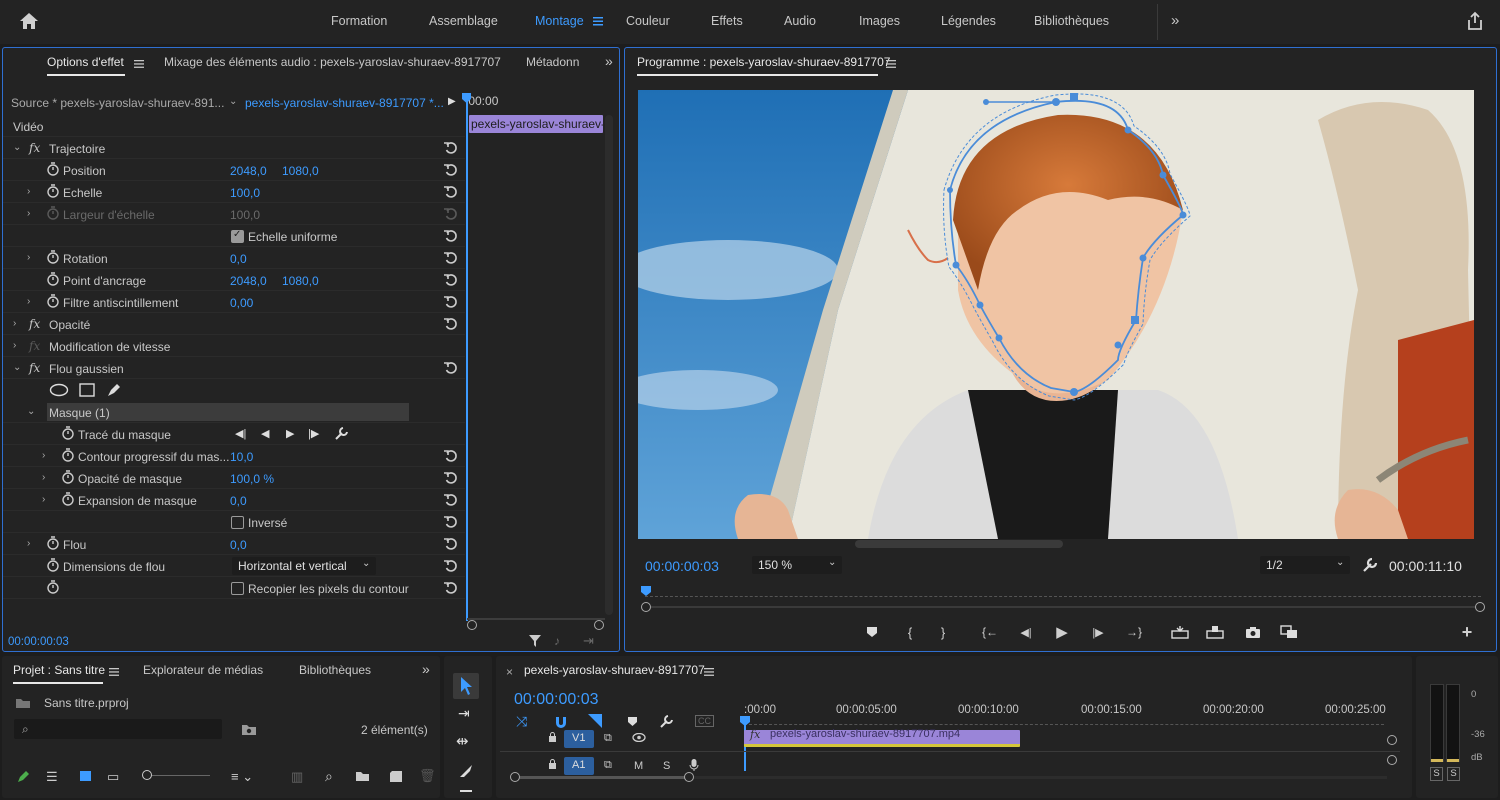  I want to click on param-row-rotation: › Rotation 0,0, so click(234, 258).